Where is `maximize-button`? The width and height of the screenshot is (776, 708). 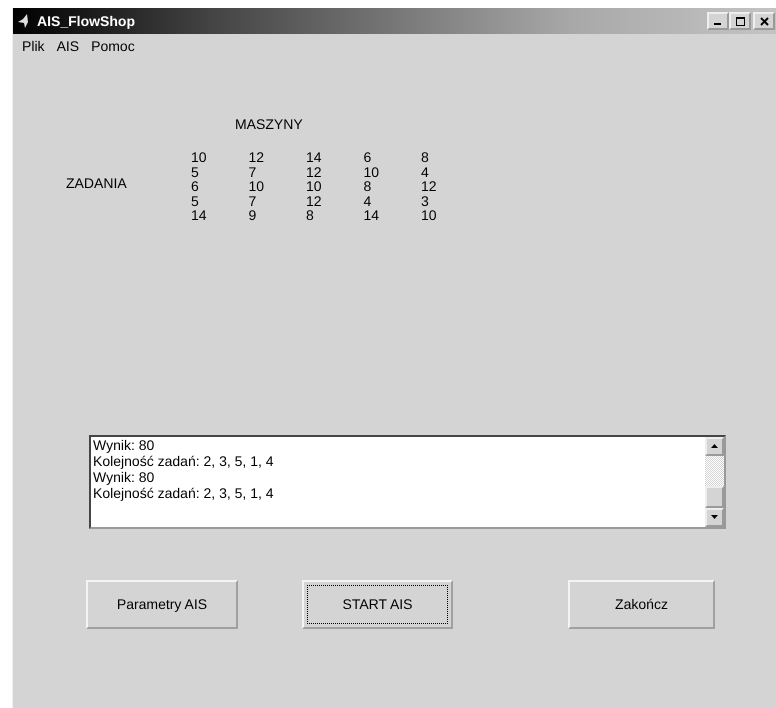
maximize-button is located at coordinates (740, 21).